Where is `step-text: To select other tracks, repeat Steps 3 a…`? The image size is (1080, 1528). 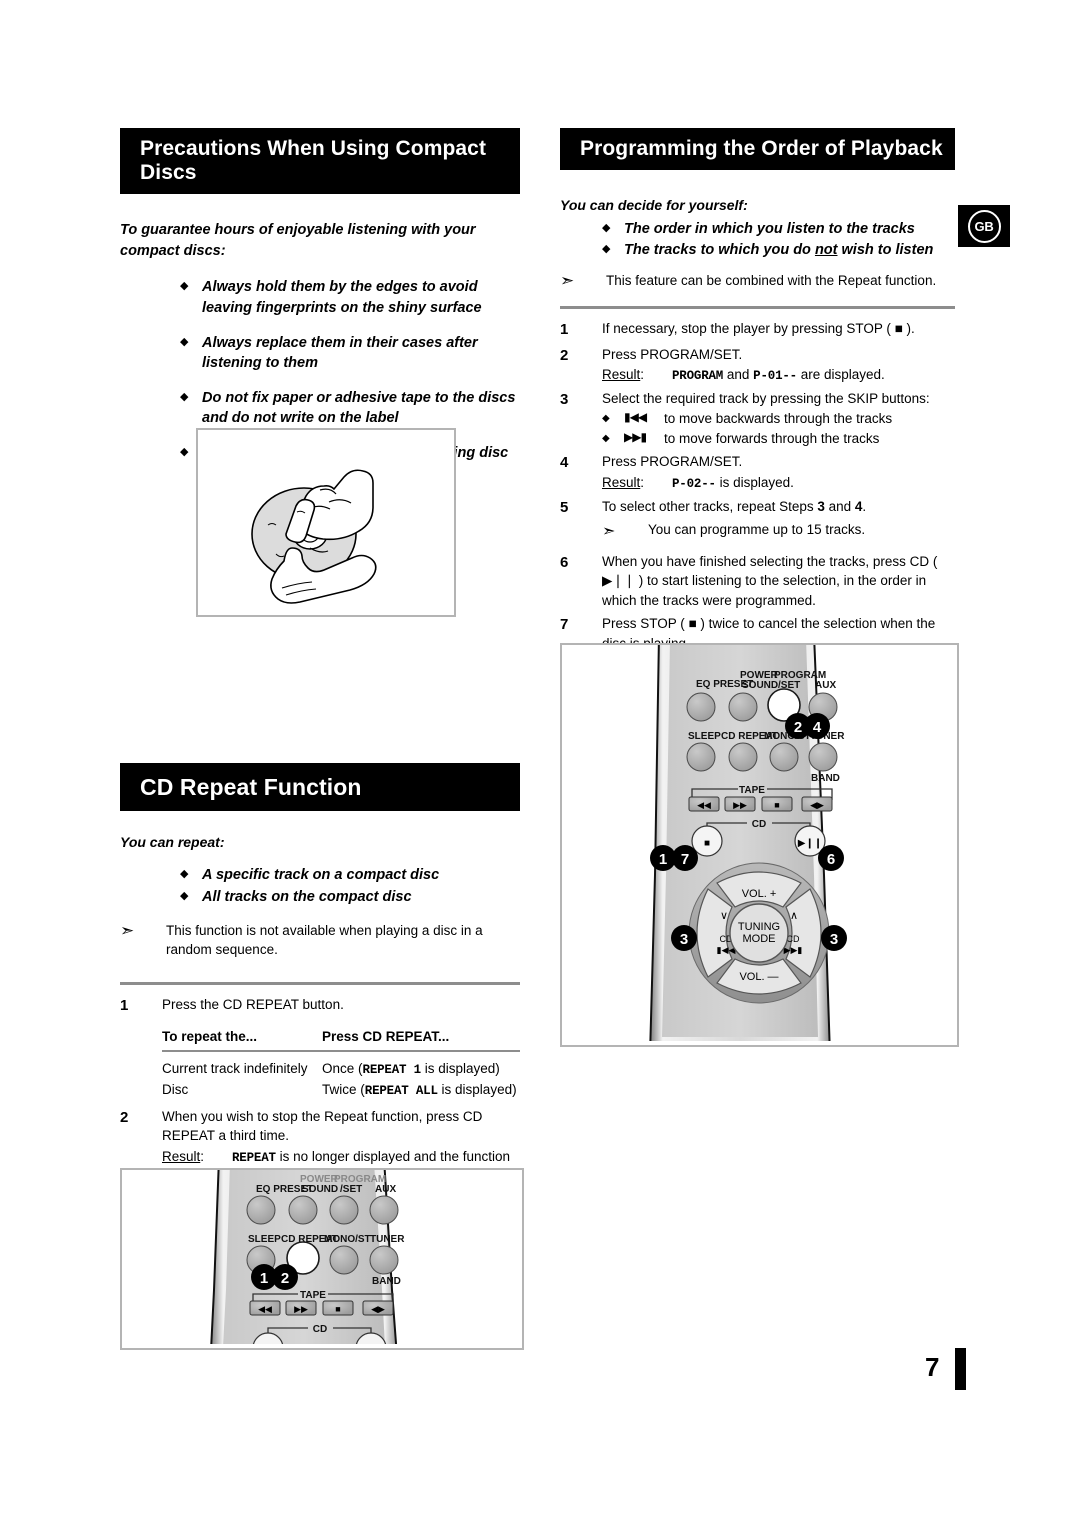 step-text: To select other tracks, repeat Steps 3 a… is located at coordinates (734, 506).